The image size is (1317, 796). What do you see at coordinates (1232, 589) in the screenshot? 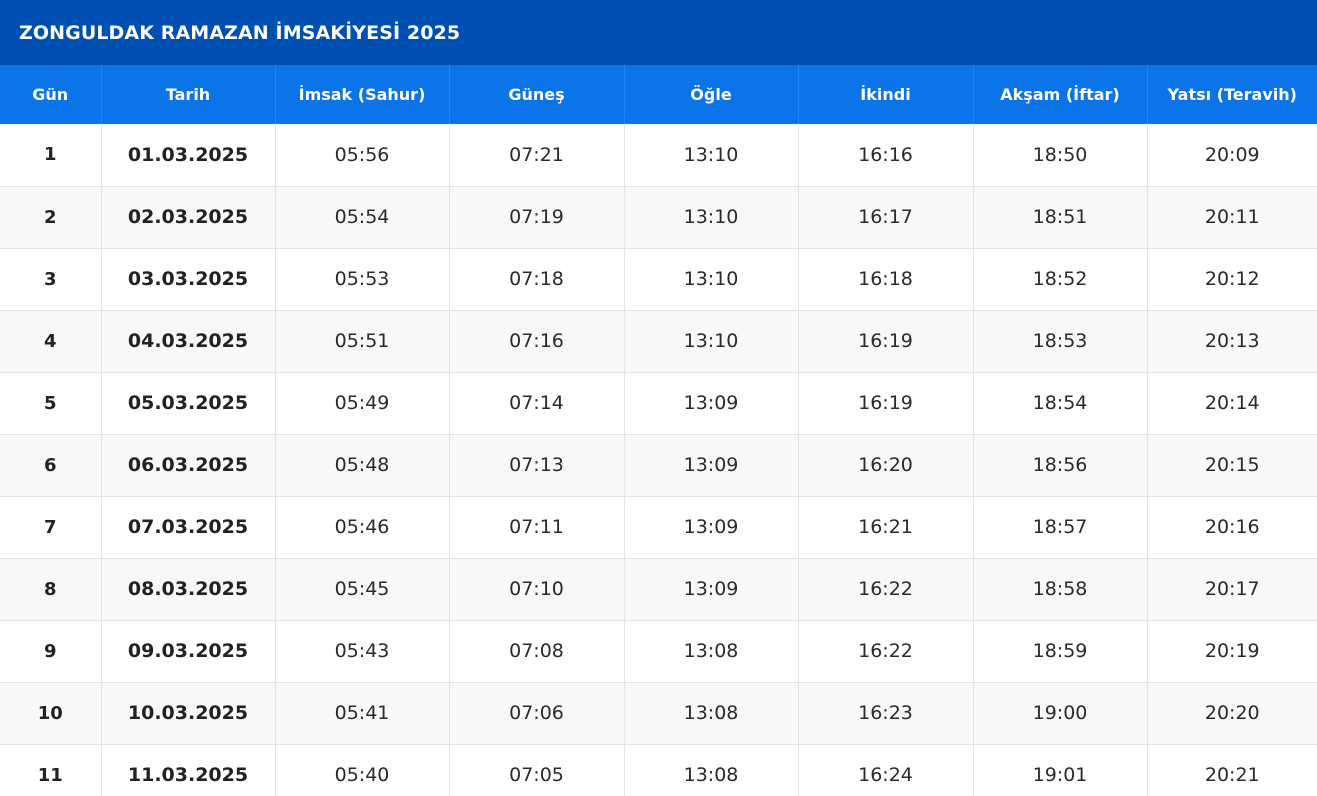
I see `yatsi-cell: 20:17` at bounding box center [1232, 589].